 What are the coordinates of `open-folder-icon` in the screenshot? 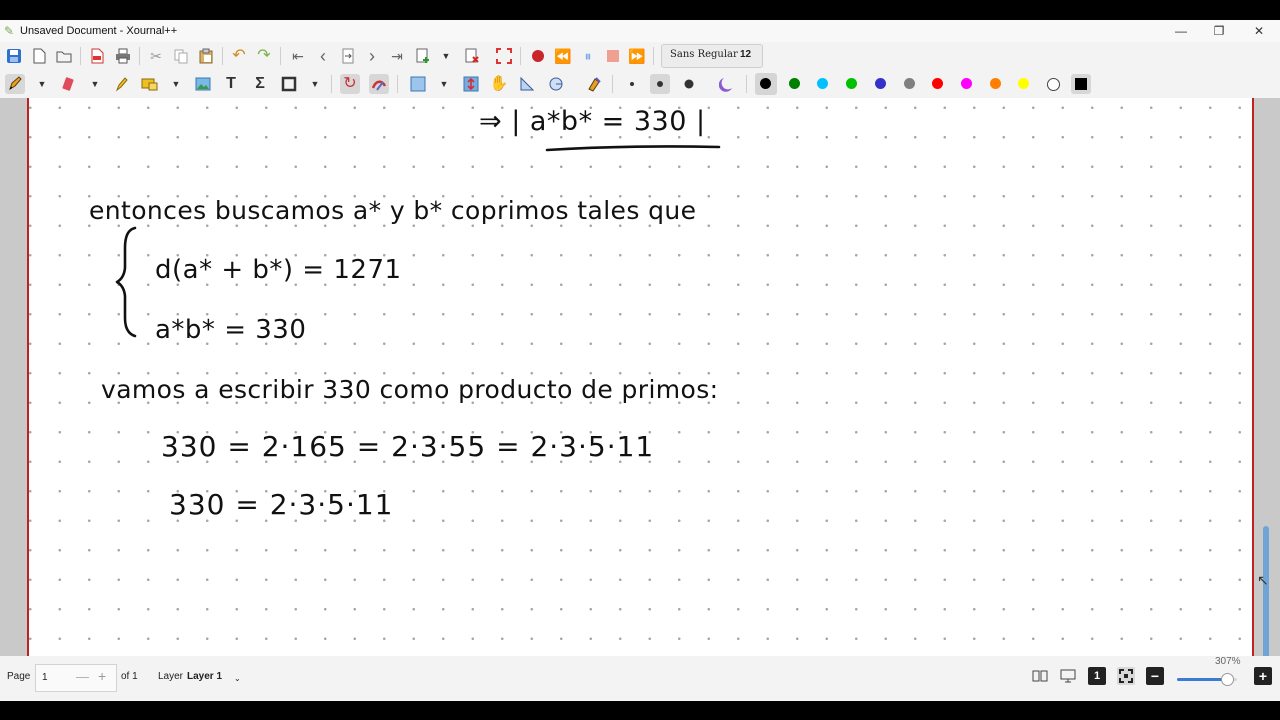 It's located at (64, 56).